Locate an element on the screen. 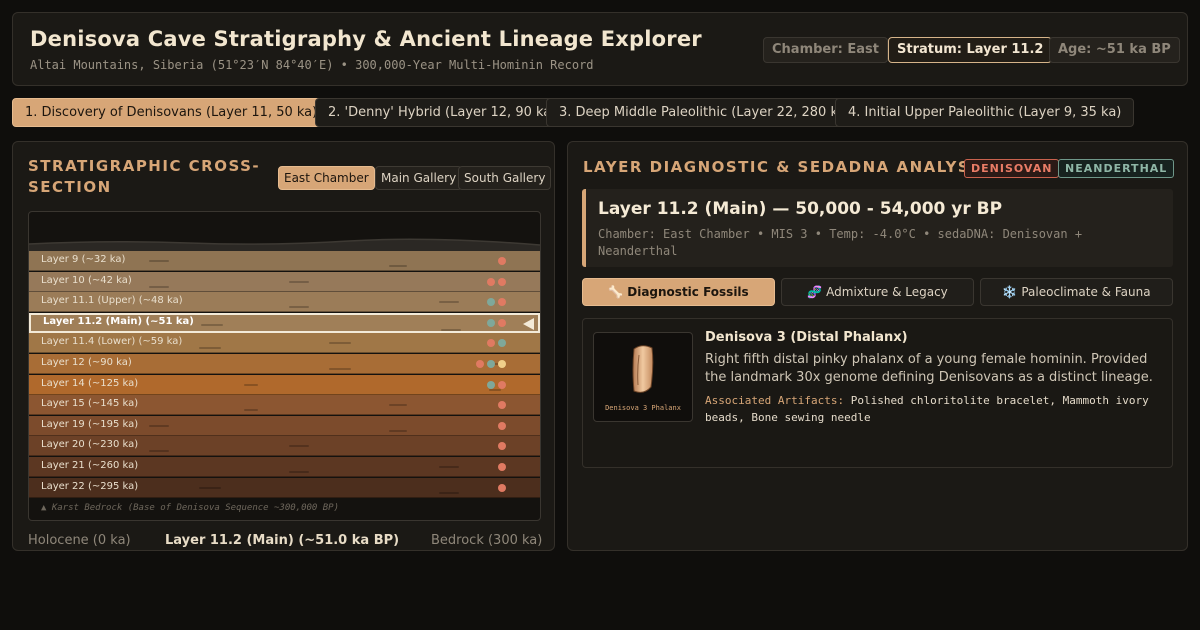 The width and height of the screenshot is (1200, 630). layer-row: Layer 21 (~260 ka) is located at coordinates (284, 467).